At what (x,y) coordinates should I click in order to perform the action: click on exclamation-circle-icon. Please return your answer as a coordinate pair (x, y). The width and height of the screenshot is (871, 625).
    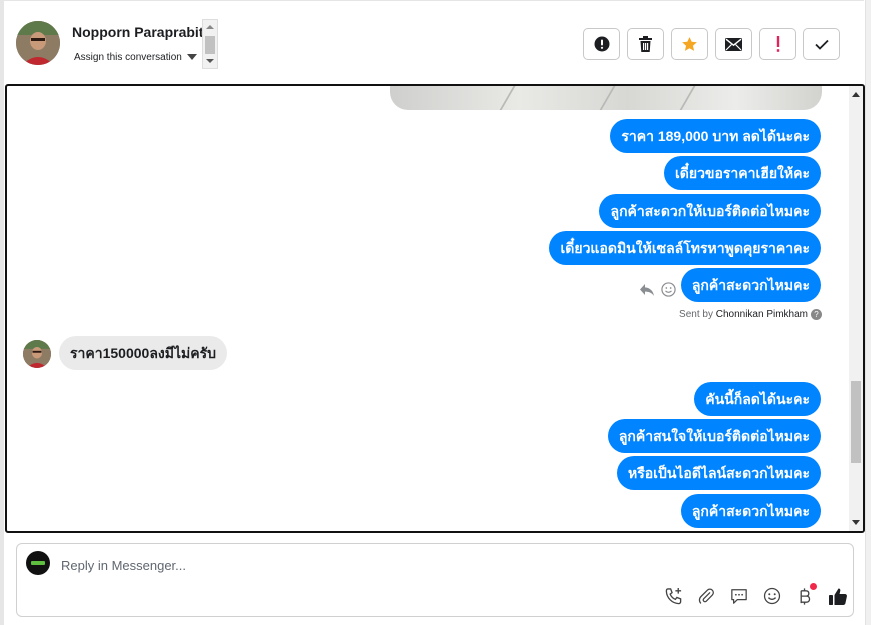
    Looking at the image, I should click on (601, 44).